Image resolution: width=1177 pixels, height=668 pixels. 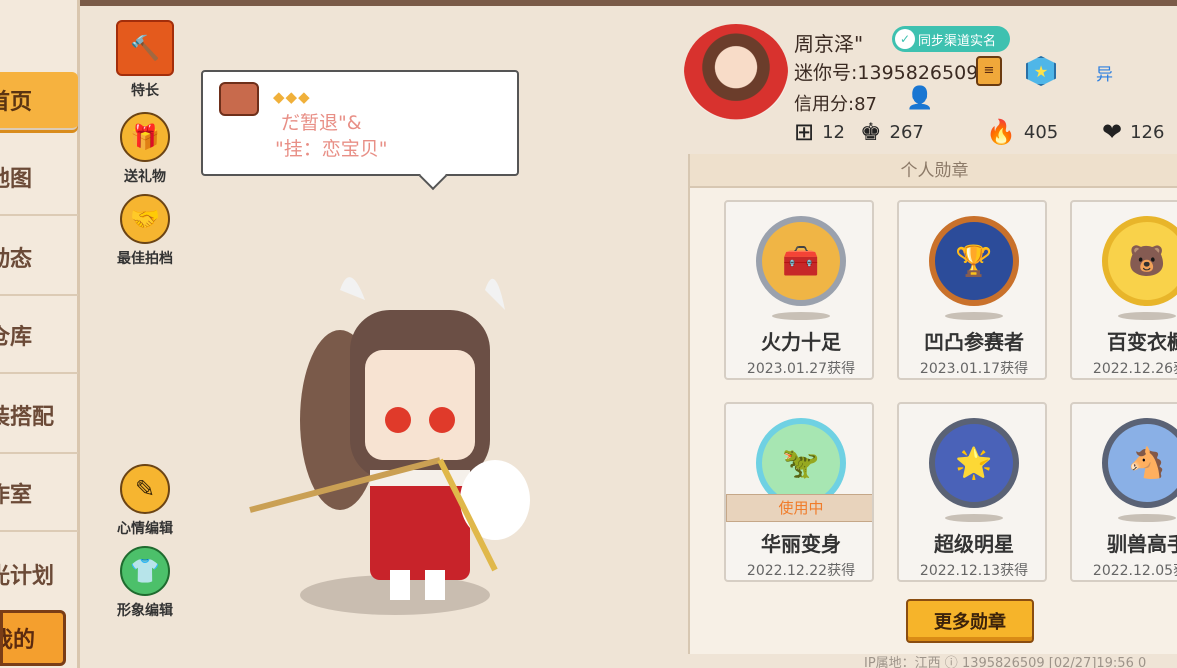 I want to click on nav-item-home: 首页, so click(x=39, y=101).